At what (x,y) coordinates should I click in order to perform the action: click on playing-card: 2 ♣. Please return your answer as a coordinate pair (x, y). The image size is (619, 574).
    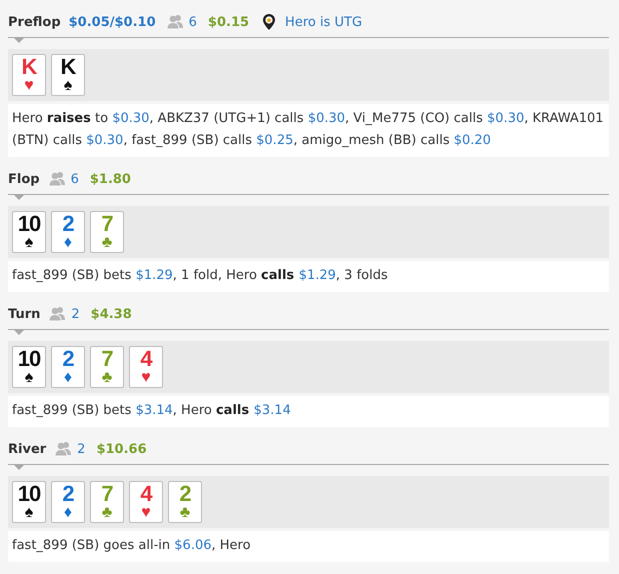
    Looking at the image, I should click on (185, 502).